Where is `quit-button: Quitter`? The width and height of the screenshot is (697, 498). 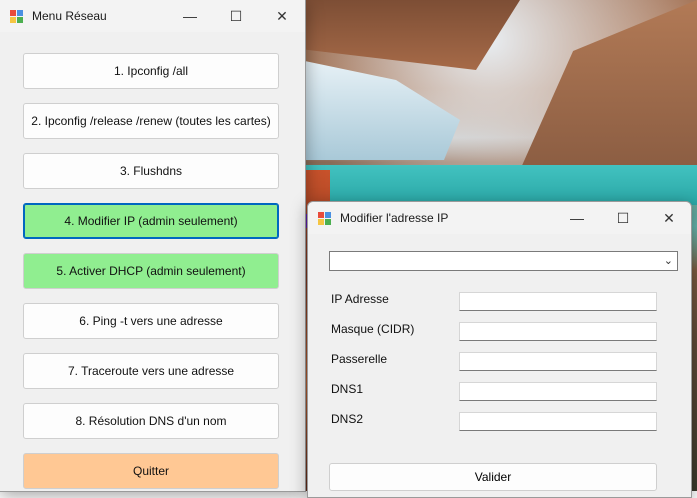 quit-button: Quitter is located at coordinates (151, 471).